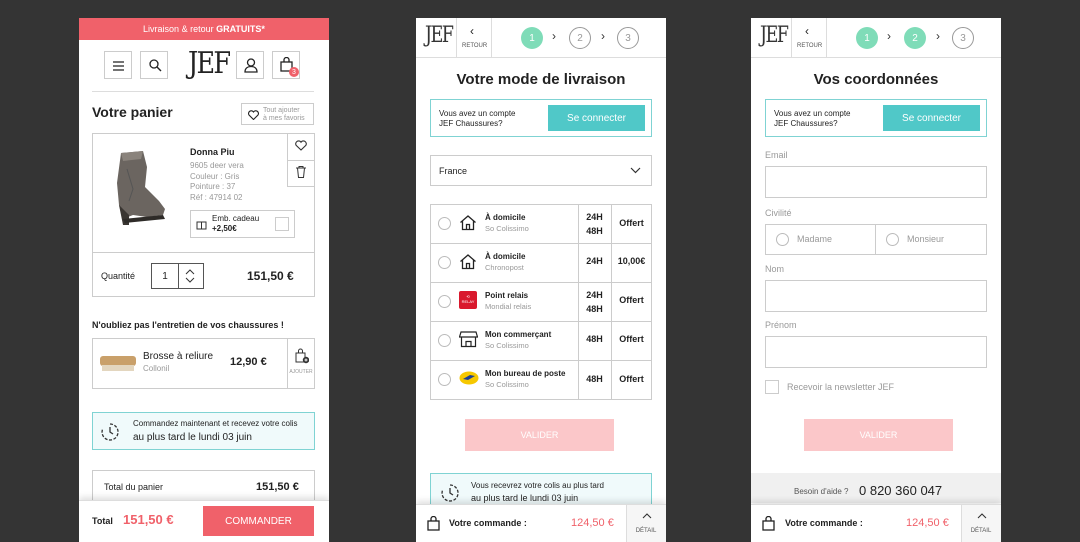 The height and width of the screenshot is (542, 1080). Describe the element at coordinates (594, 309) in the screenshot. I see `option-delay-2: 48H` at that location.